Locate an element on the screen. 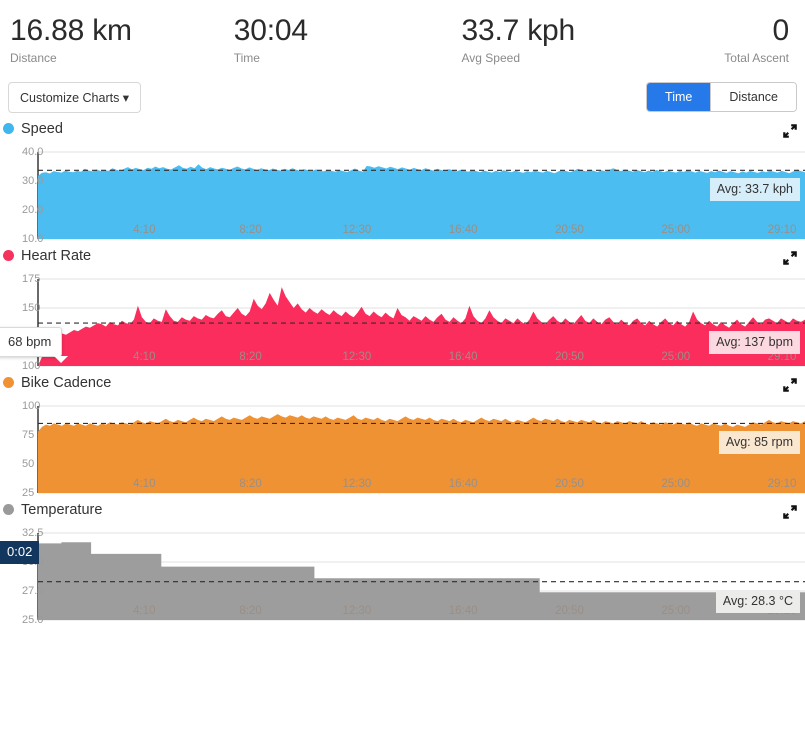  metric-distance: 16.88 km Distance is located at coordinates (91, 47).